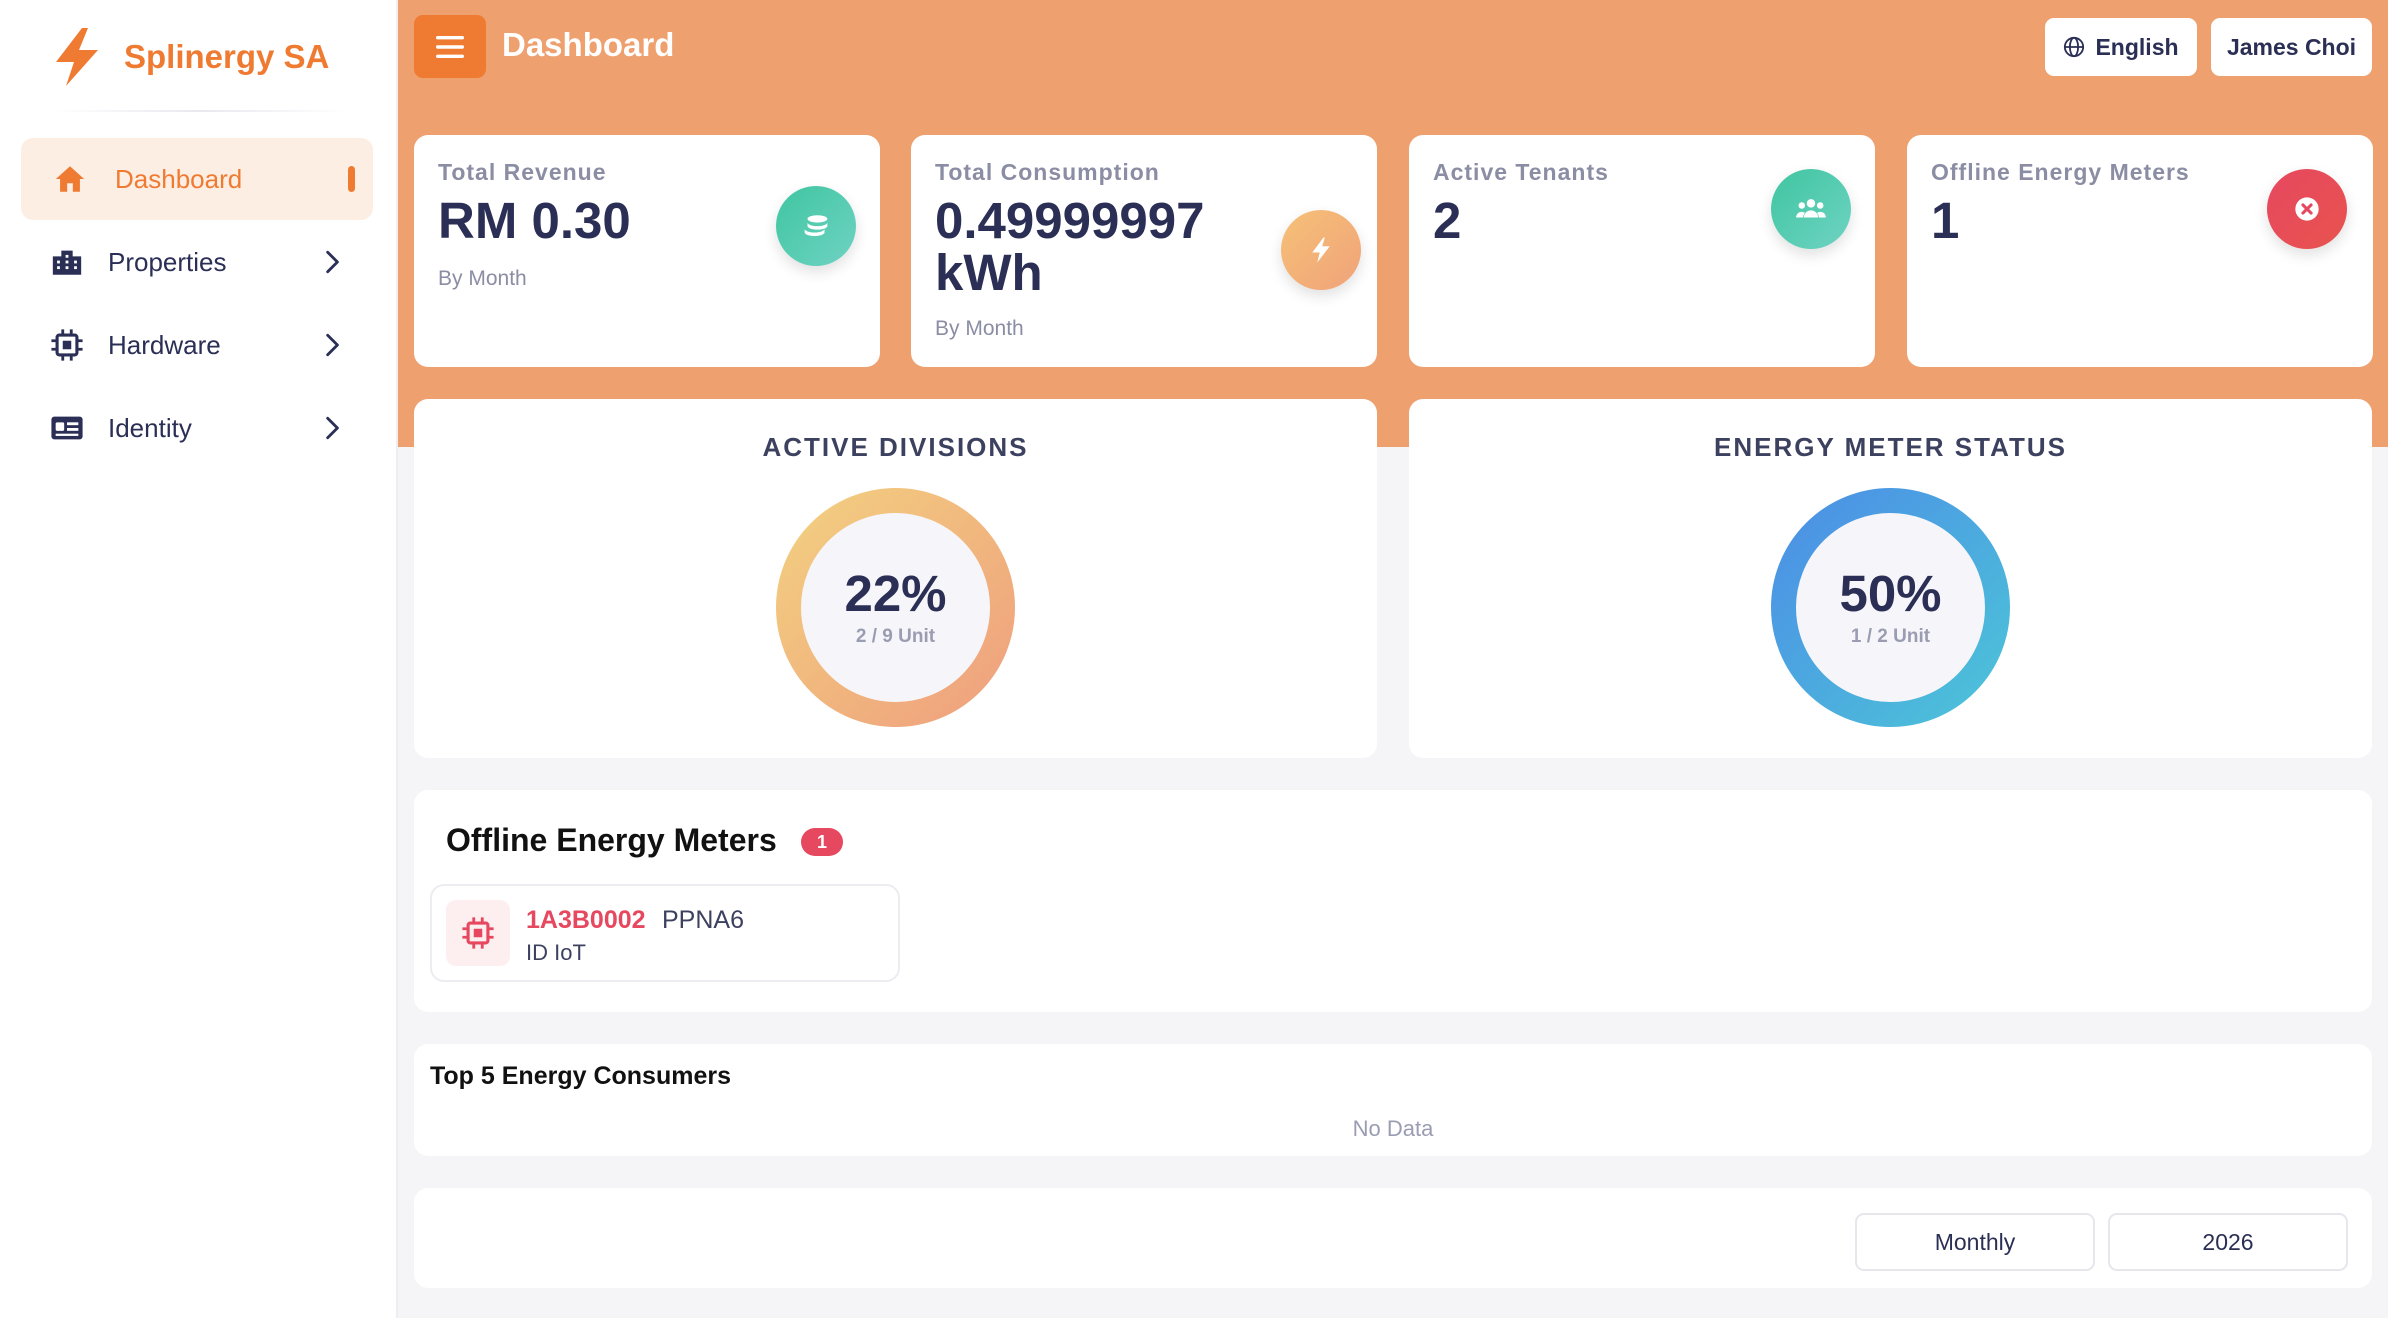  I want to click on sidebar-item-label: Properties, so click(167, 261).